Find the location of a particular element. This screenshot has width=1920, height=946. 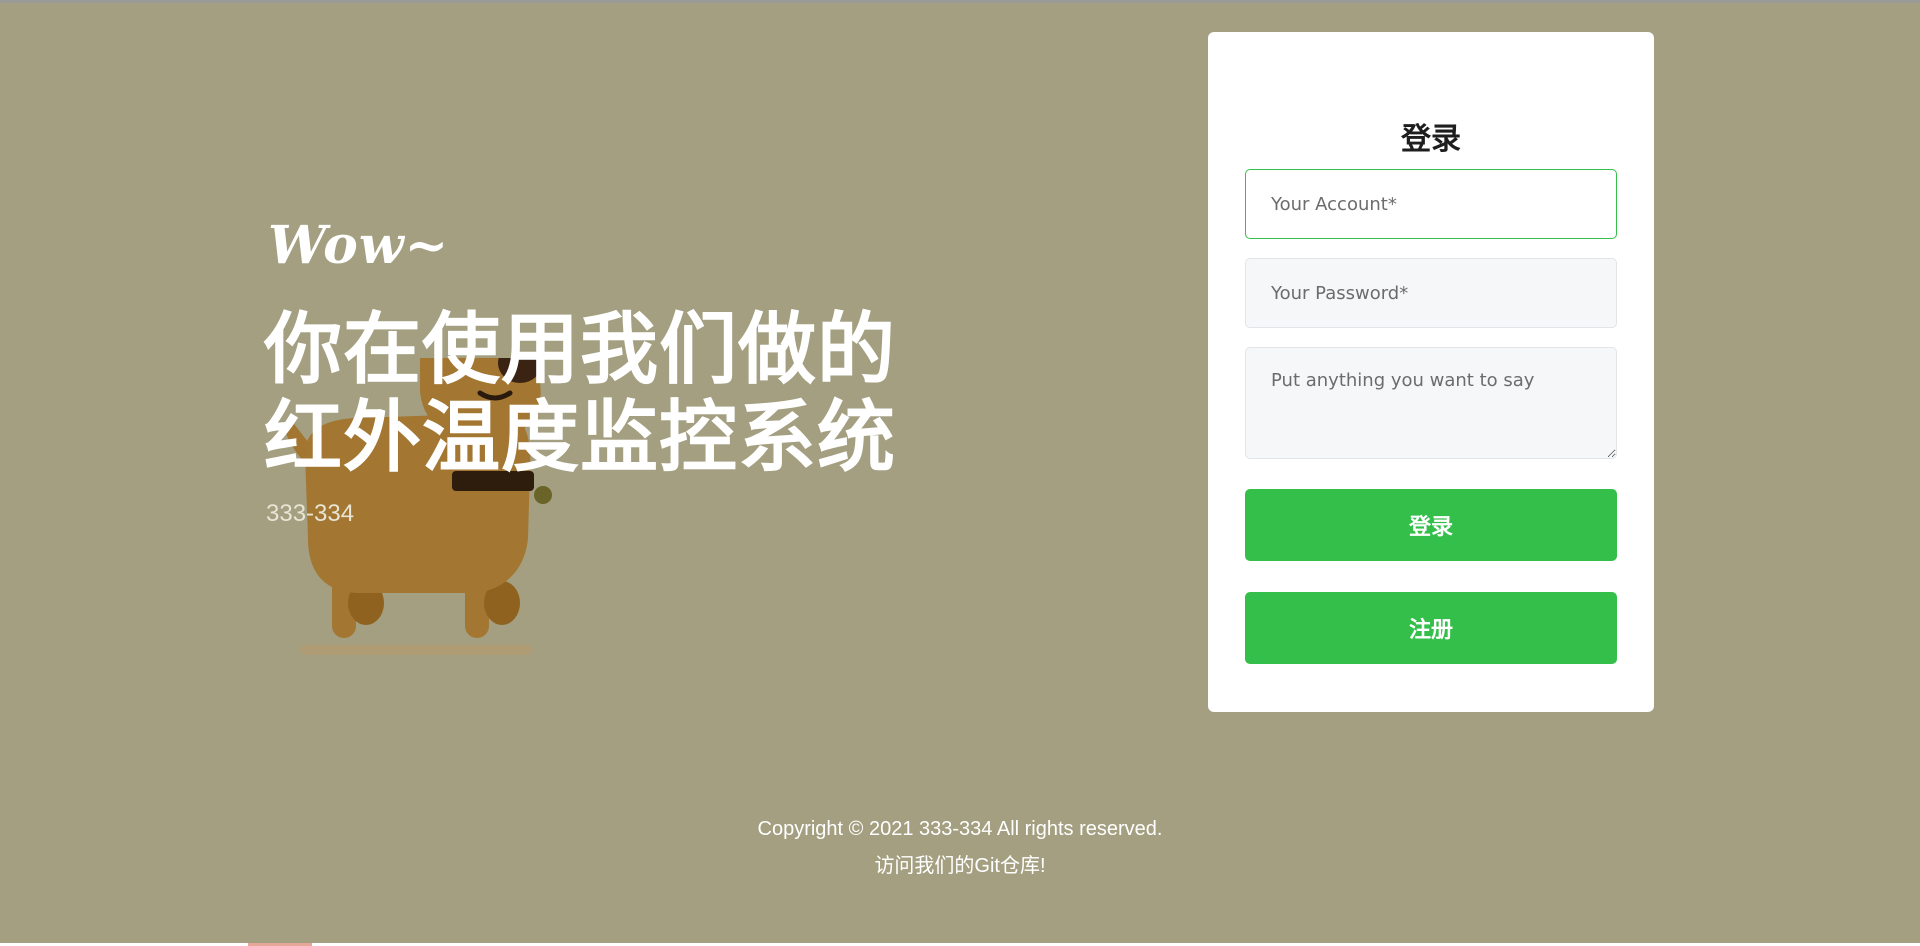

register-button: 注册 is located at coordinates (1431, 628).